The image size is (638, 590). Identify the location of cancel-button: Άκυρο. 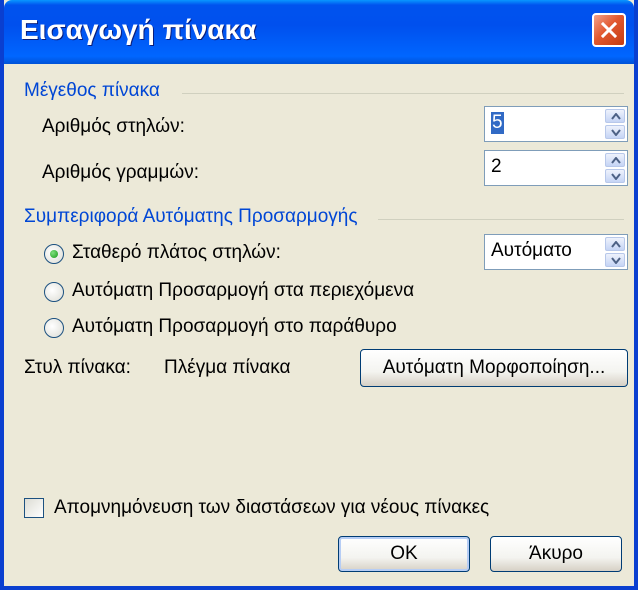
(556, 554).